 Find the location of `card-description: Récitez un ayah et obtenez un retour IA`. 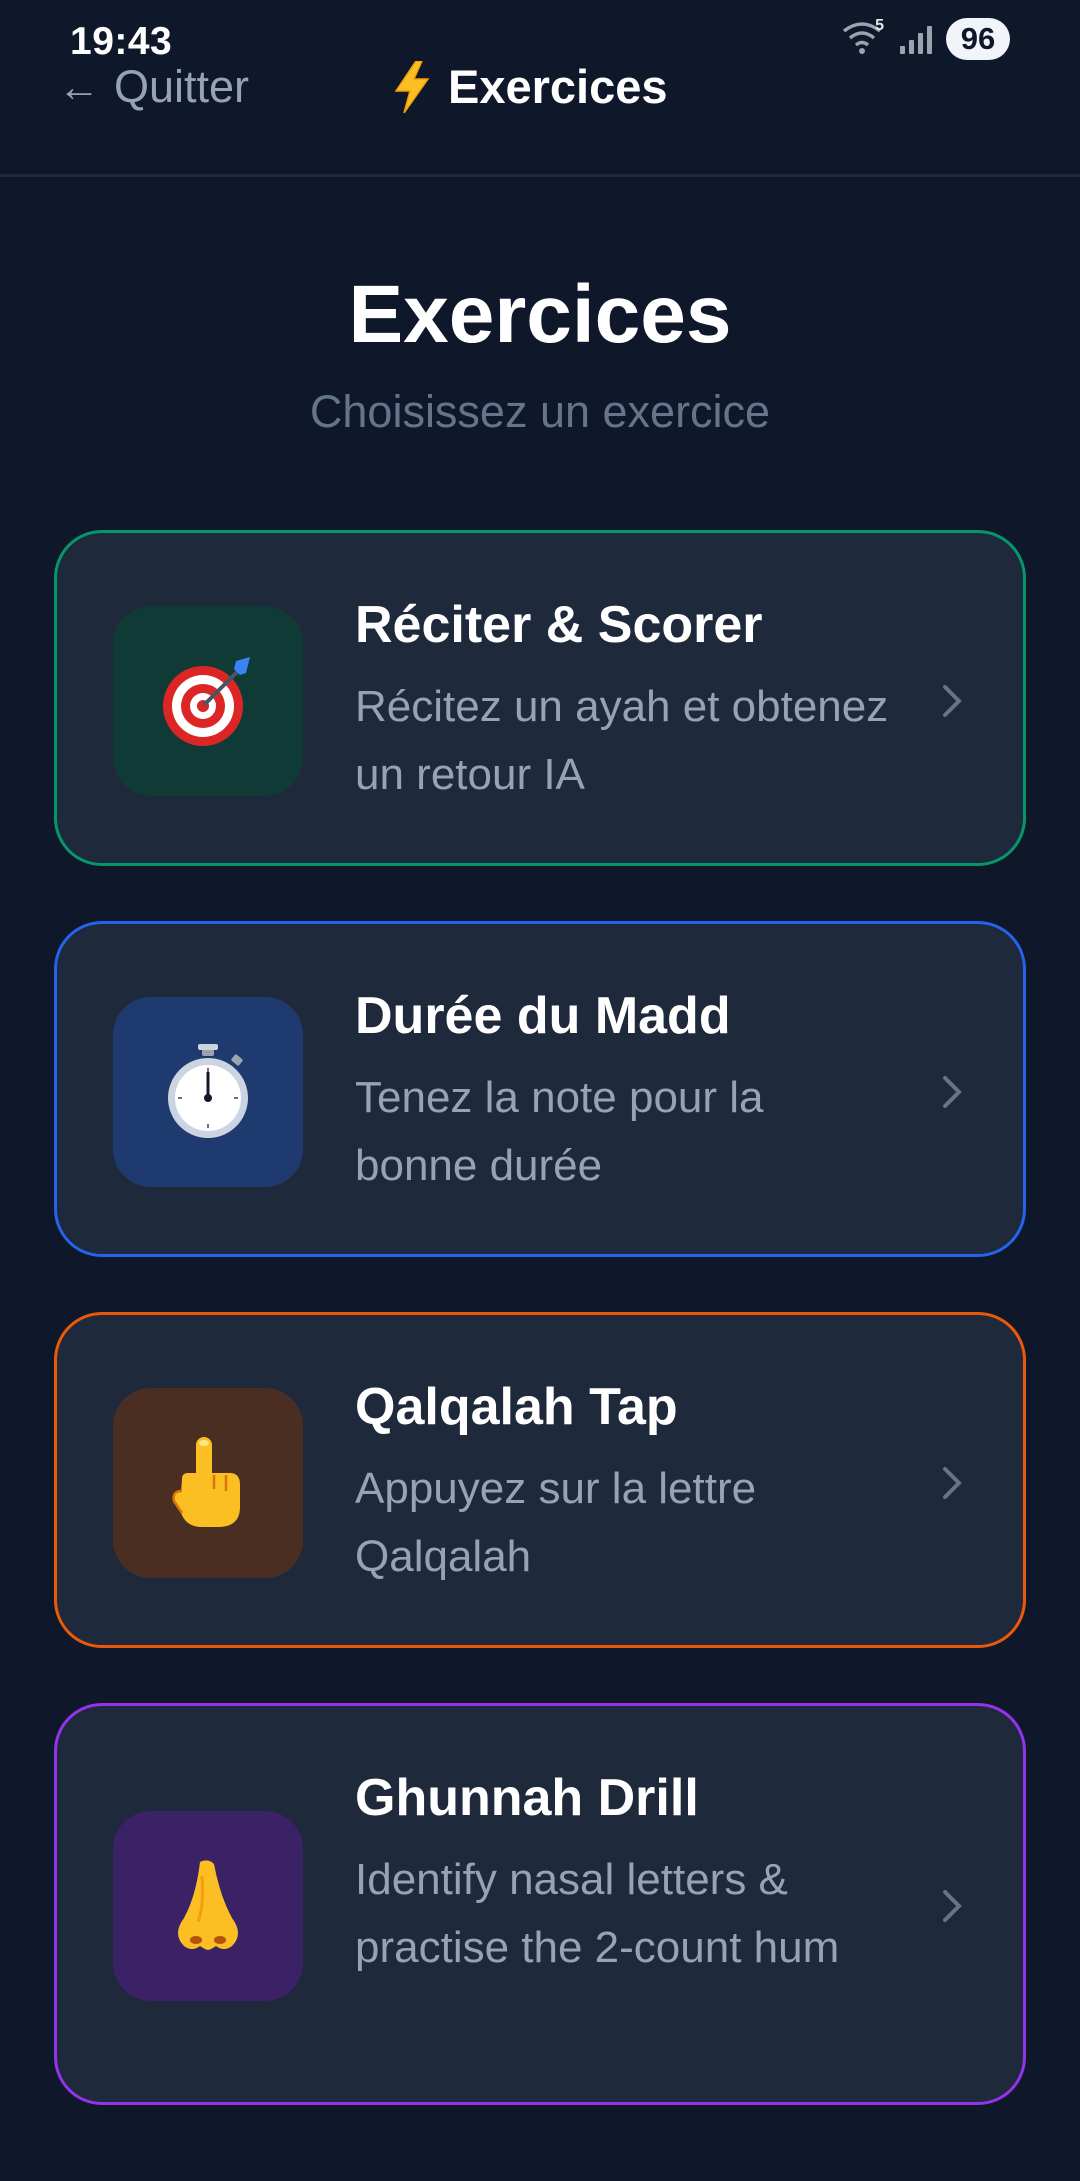

card-description: Récitez un ayah et obtenez un retour IA is located at coordinates (622, 740).